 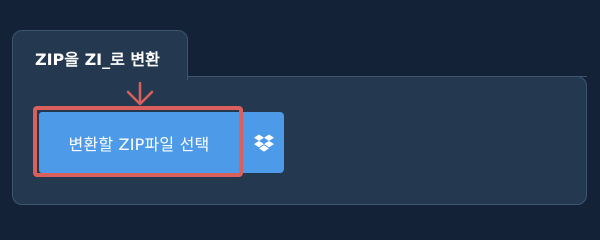 I want to click on converter-tab: ZIP을 ZI_로 변환, so click(x=100, y=55).